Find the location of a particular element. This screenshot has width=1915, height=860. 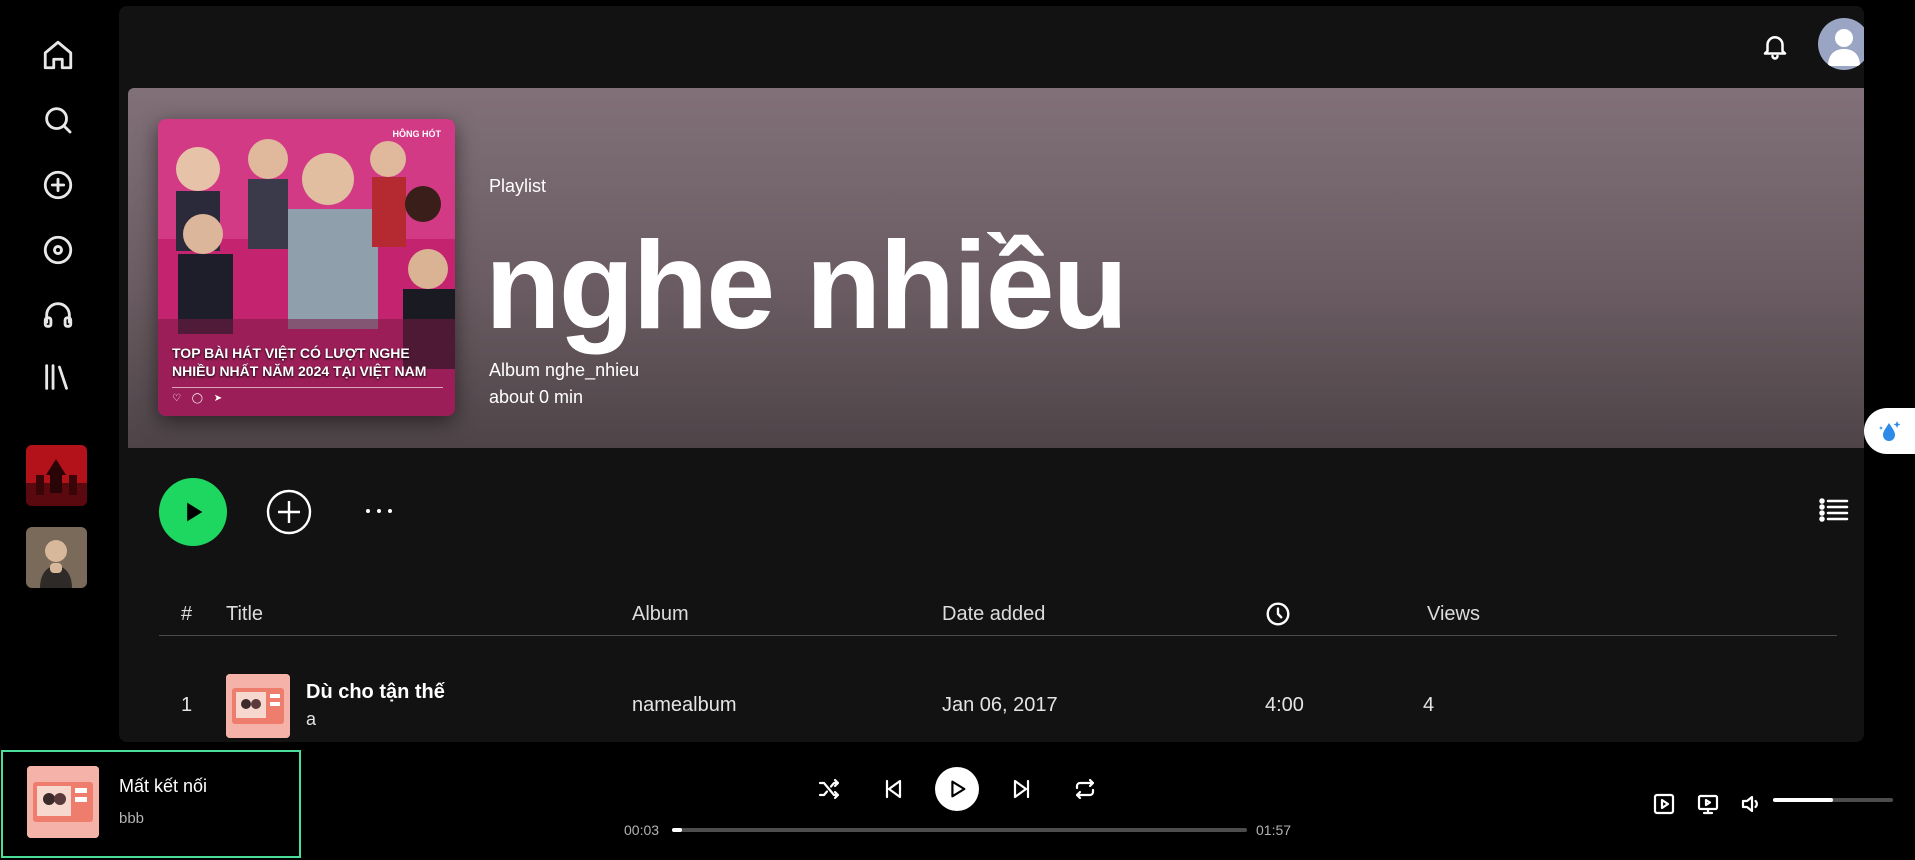

track-title: Dù cho tận thế is located at coordinates (375, 692).